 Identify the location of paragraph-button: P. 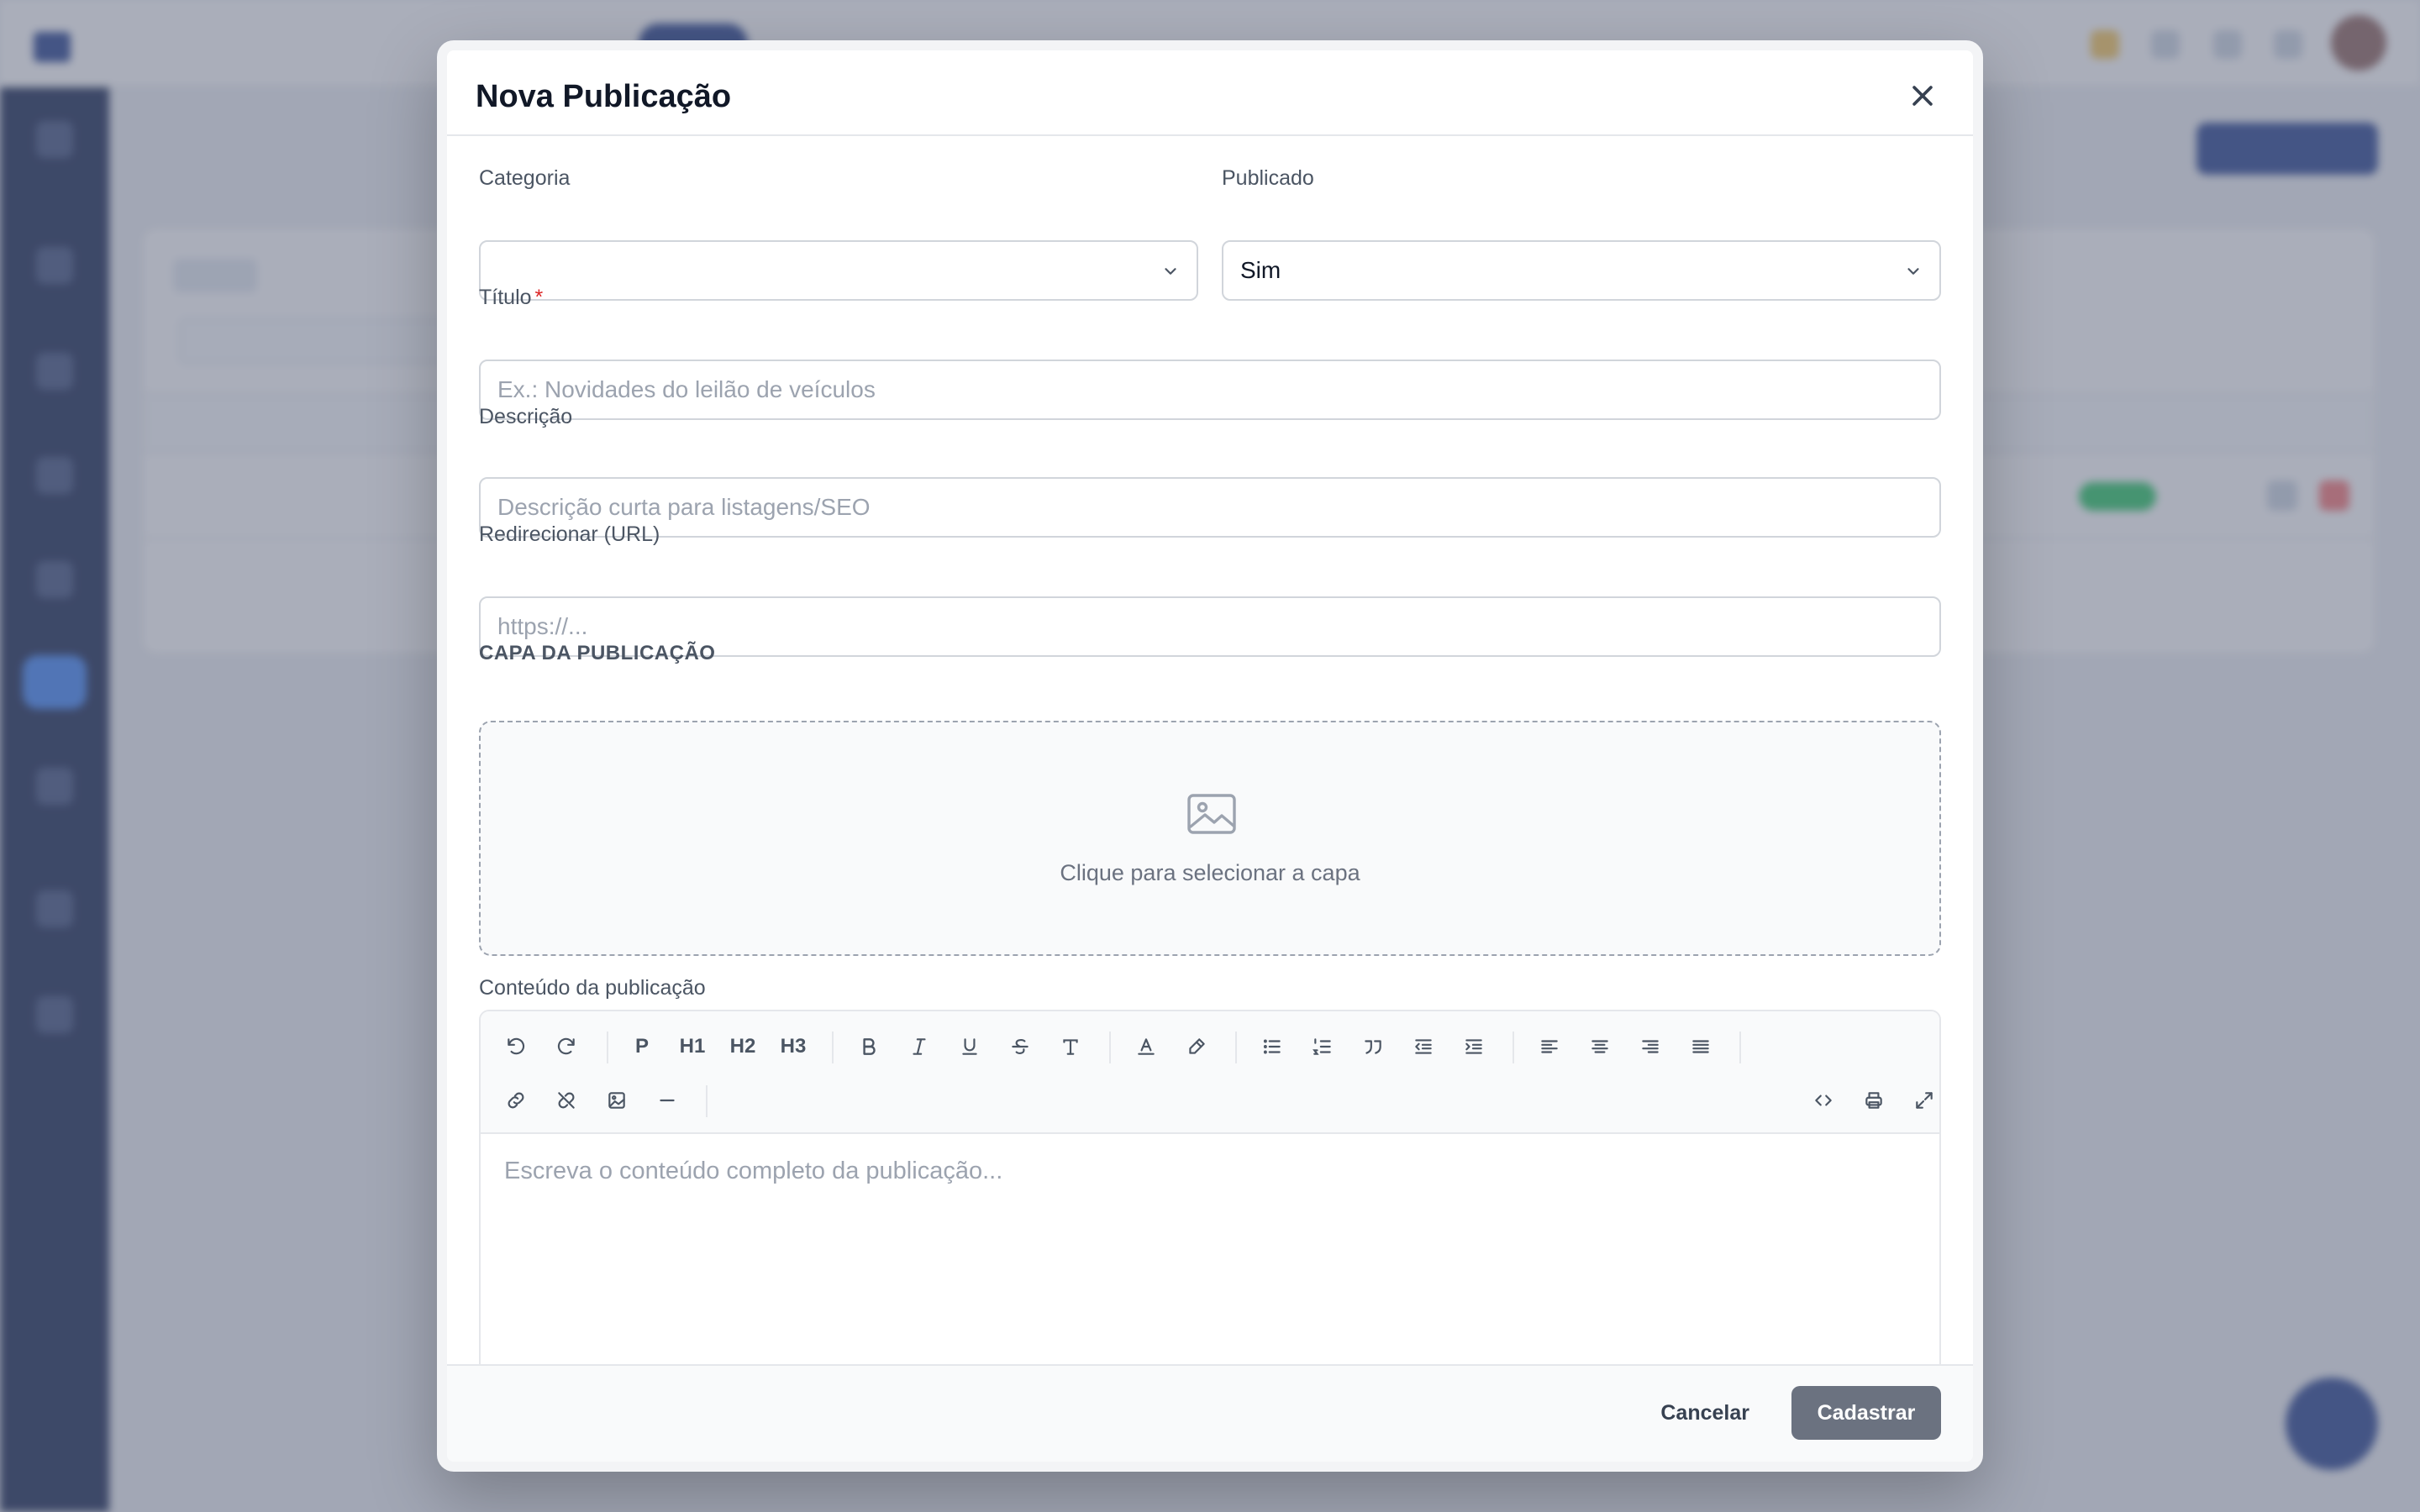
(642, 1046).